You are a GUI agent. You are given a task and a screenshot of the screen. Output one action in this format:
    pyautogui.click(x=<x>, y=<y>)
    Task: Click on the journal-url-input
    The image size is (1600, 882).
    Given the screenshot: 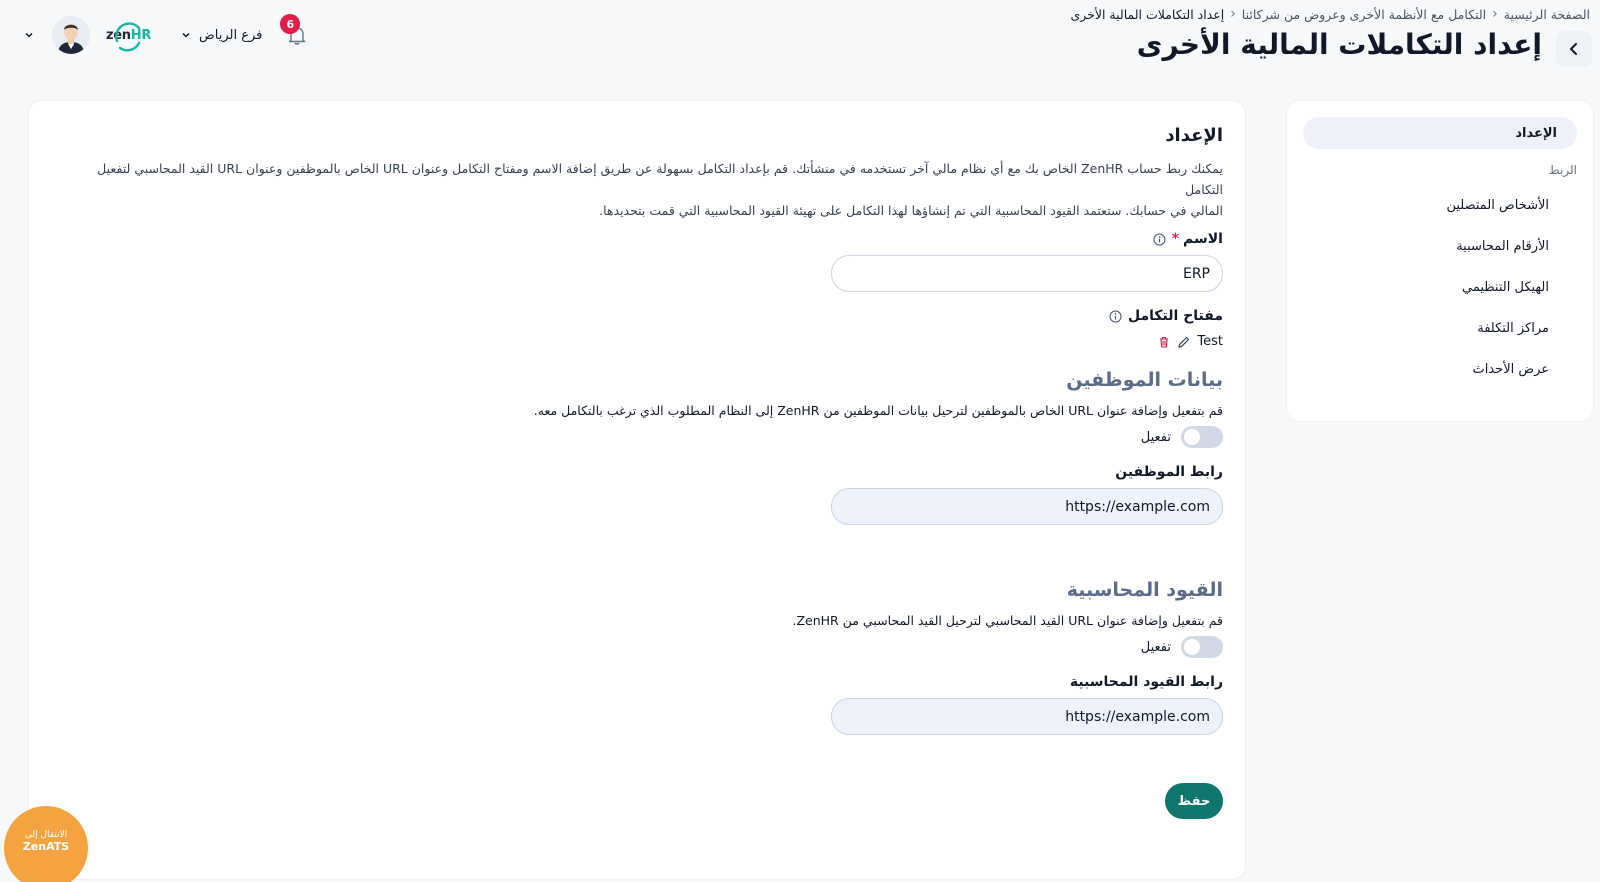 What is the action you would take?
    pyautogui.click(x=1027, y=716)
    